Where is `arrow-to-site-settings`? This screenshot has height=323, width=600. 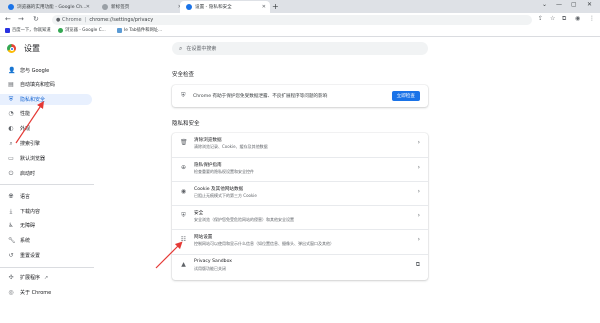
arrow-to-site-settings is located at coordinates (169, 255).